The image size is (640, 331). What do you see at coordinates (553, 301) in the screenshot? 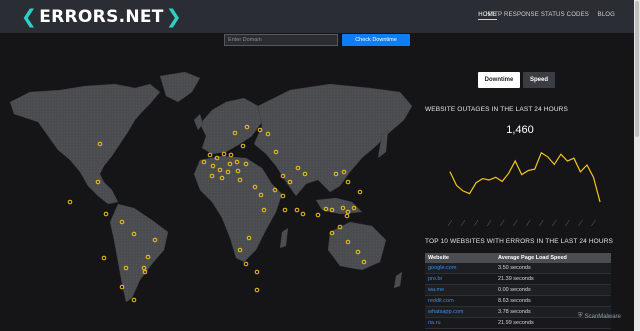
I see `load-speed: 8.63 seconds` at bounding box center [553, 301].